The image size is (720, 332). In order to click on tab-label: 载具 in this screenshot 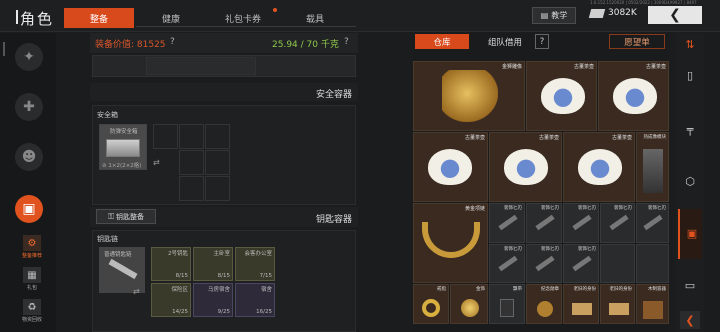, I will do `click(314, 19)`.